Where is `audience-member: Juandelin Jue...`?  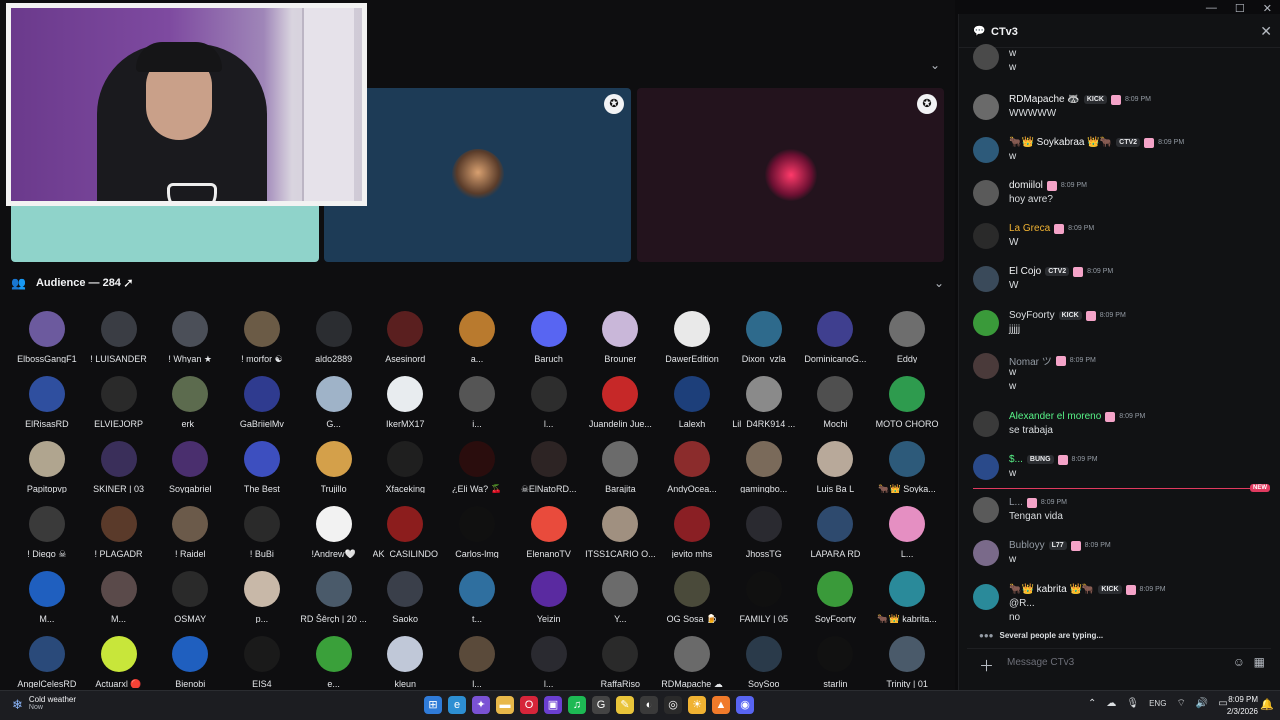
audience-member: Juandelin Jue... is located at coordinates (621, 402).